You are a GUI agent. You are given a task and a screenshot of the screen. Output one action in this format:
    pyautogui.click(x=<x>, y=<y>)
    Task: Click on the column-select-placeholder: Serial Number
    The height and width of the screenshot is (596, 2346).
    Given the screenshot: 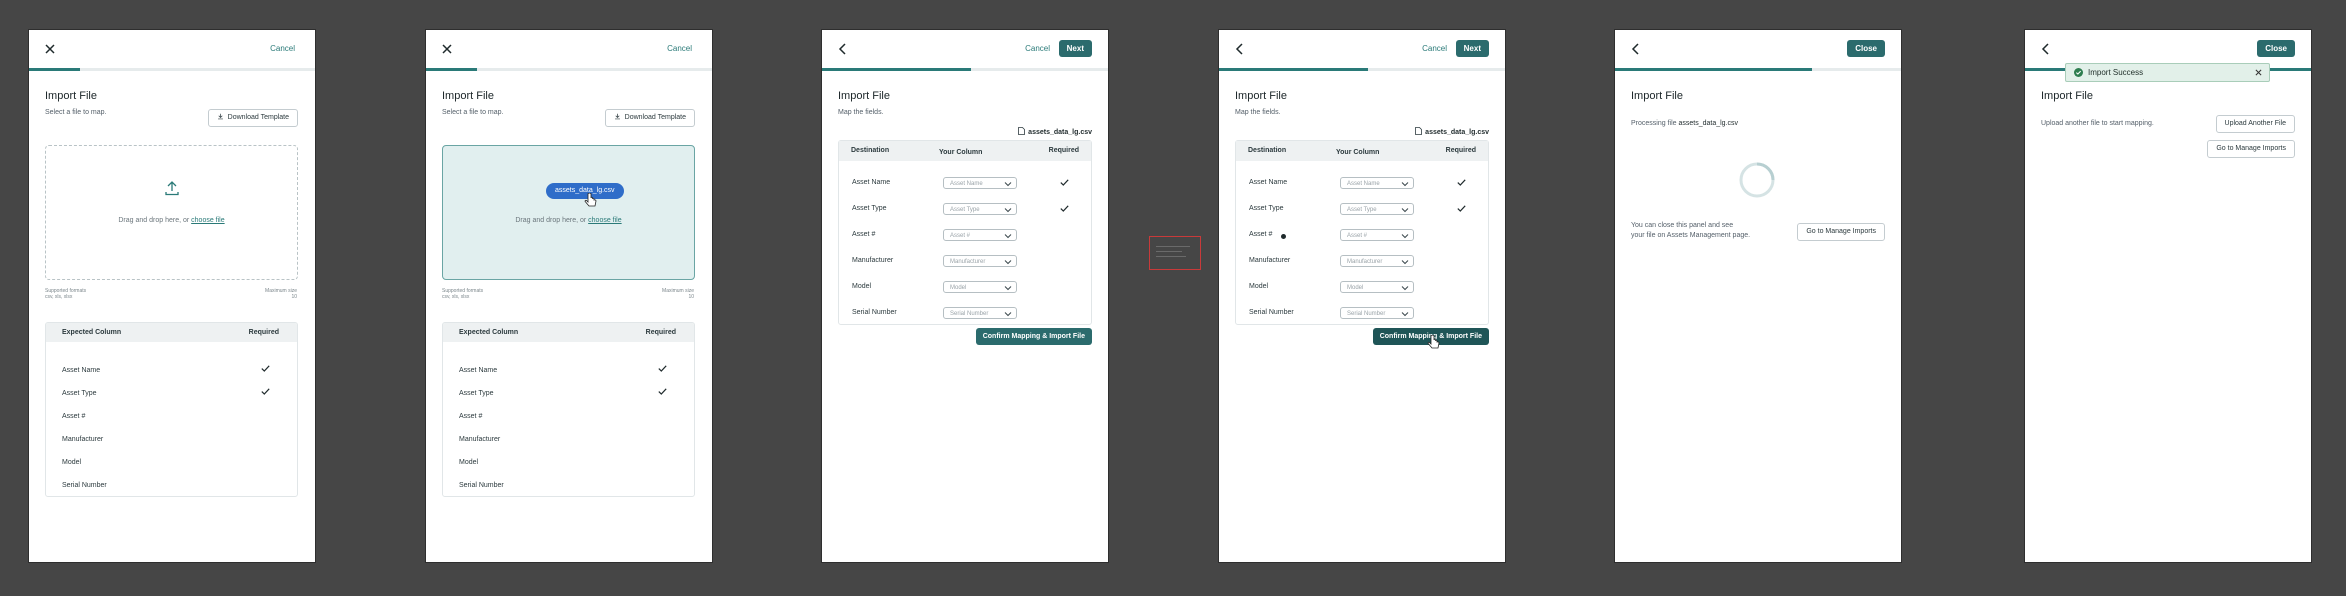 What is the action you would take?
    pyautogui.click(x=1366, y=314)
    